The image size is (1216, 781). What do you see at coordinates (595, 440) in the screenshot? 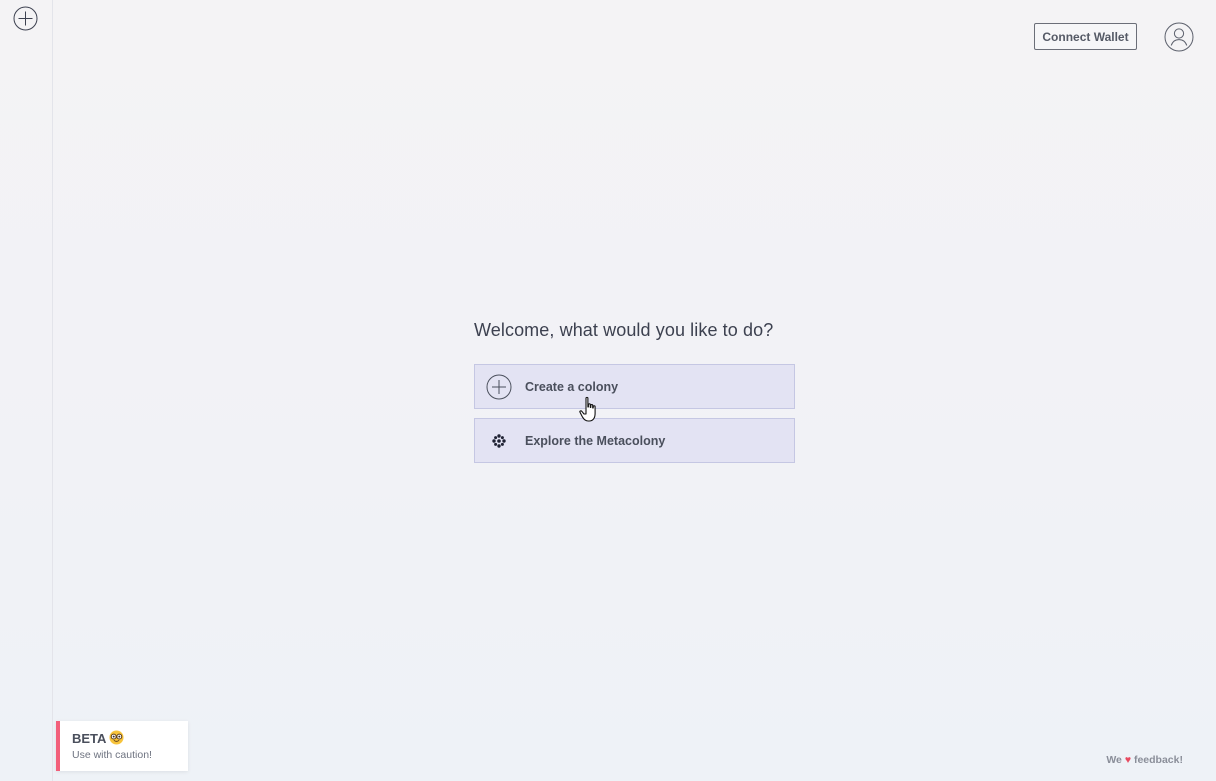
I see `explore-metacolony-label: Explore the Metacolony` at bounding box center [595, 440].